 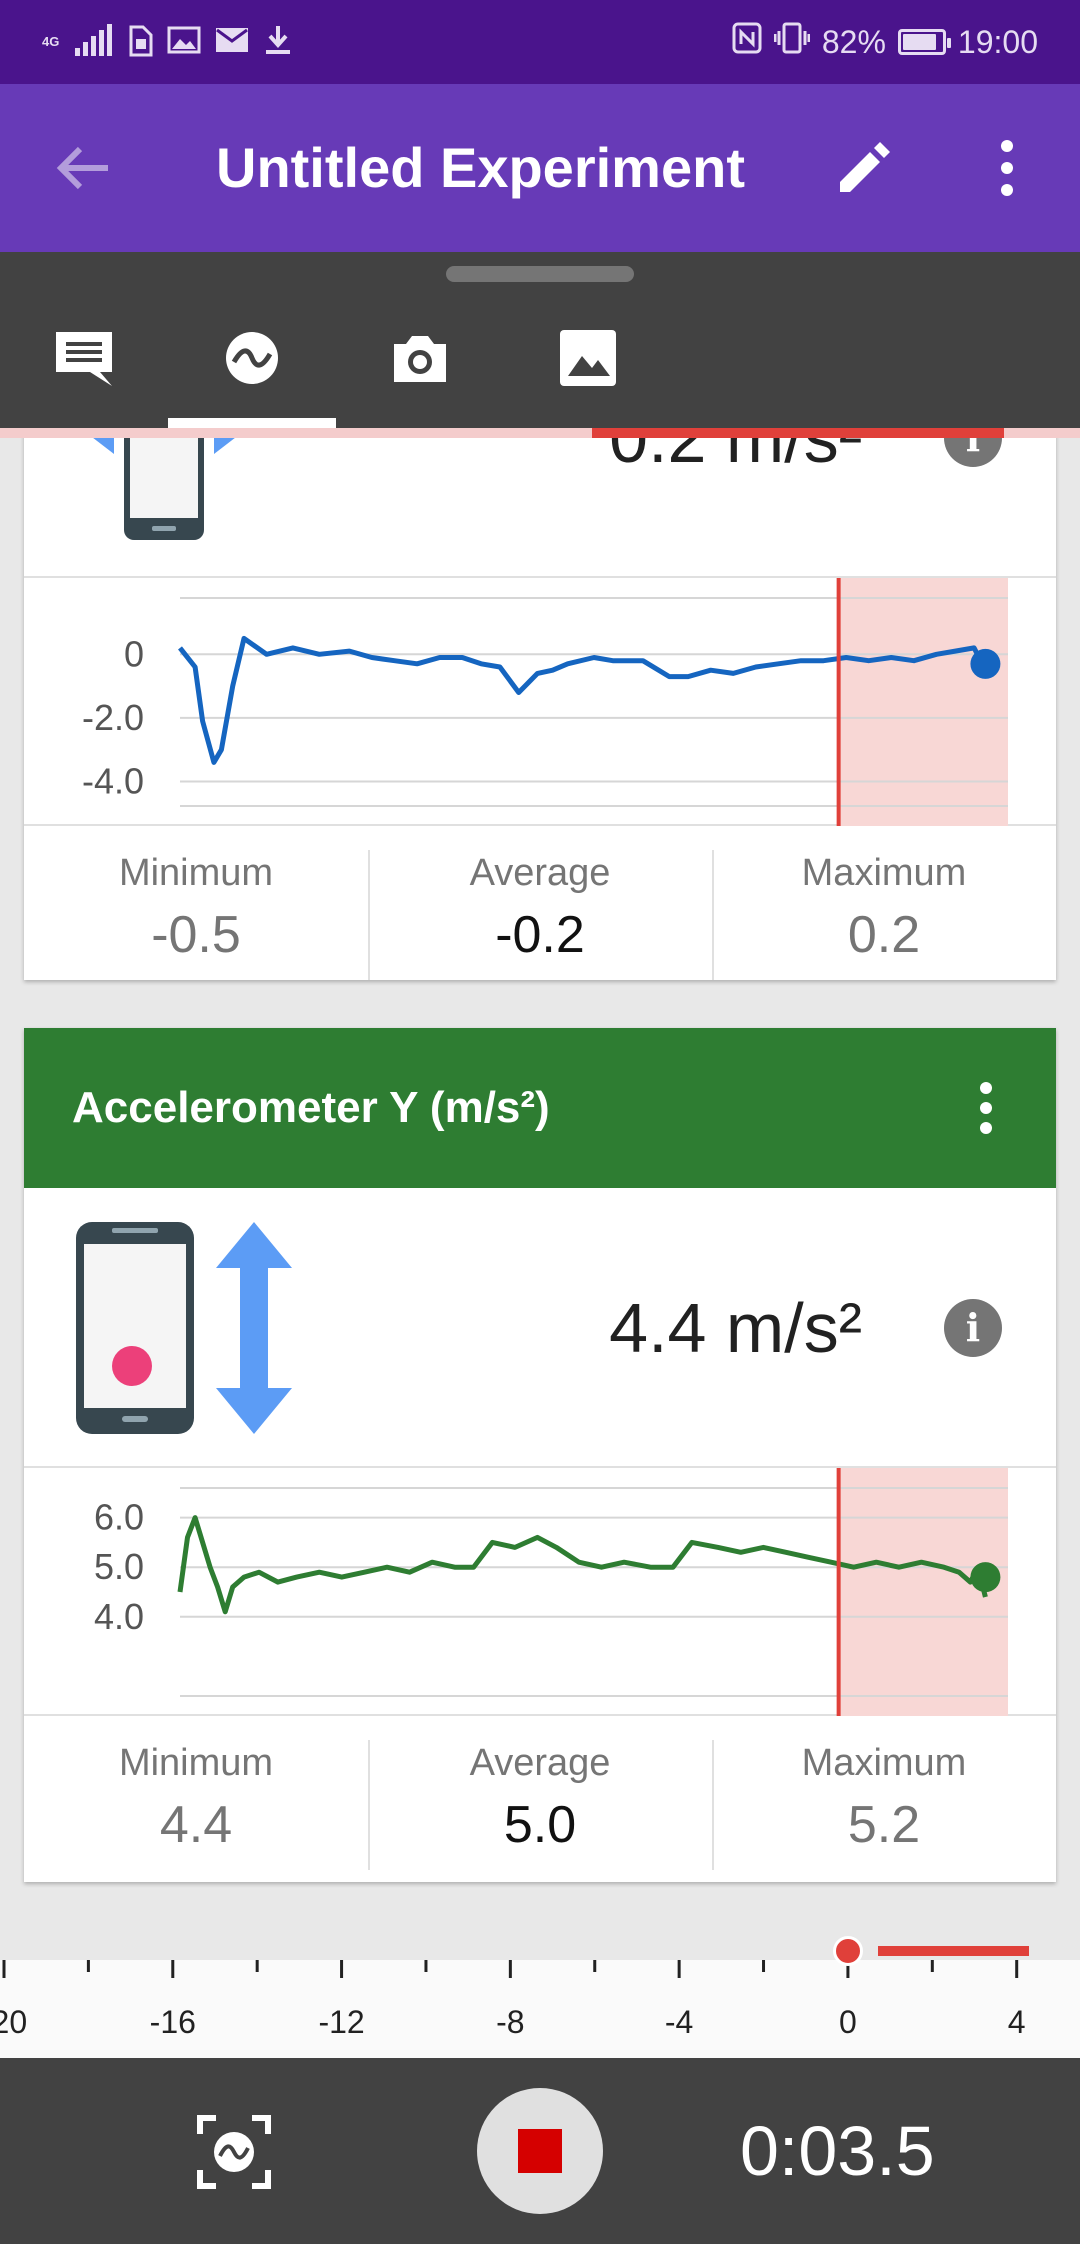 I want to click on timeline-tick-label: -20, so click(x=14, y=2022).